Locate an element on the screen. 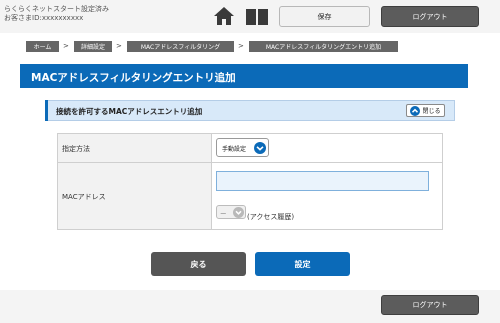  method-label: 指定方法 is located at coordinates (76, 149).